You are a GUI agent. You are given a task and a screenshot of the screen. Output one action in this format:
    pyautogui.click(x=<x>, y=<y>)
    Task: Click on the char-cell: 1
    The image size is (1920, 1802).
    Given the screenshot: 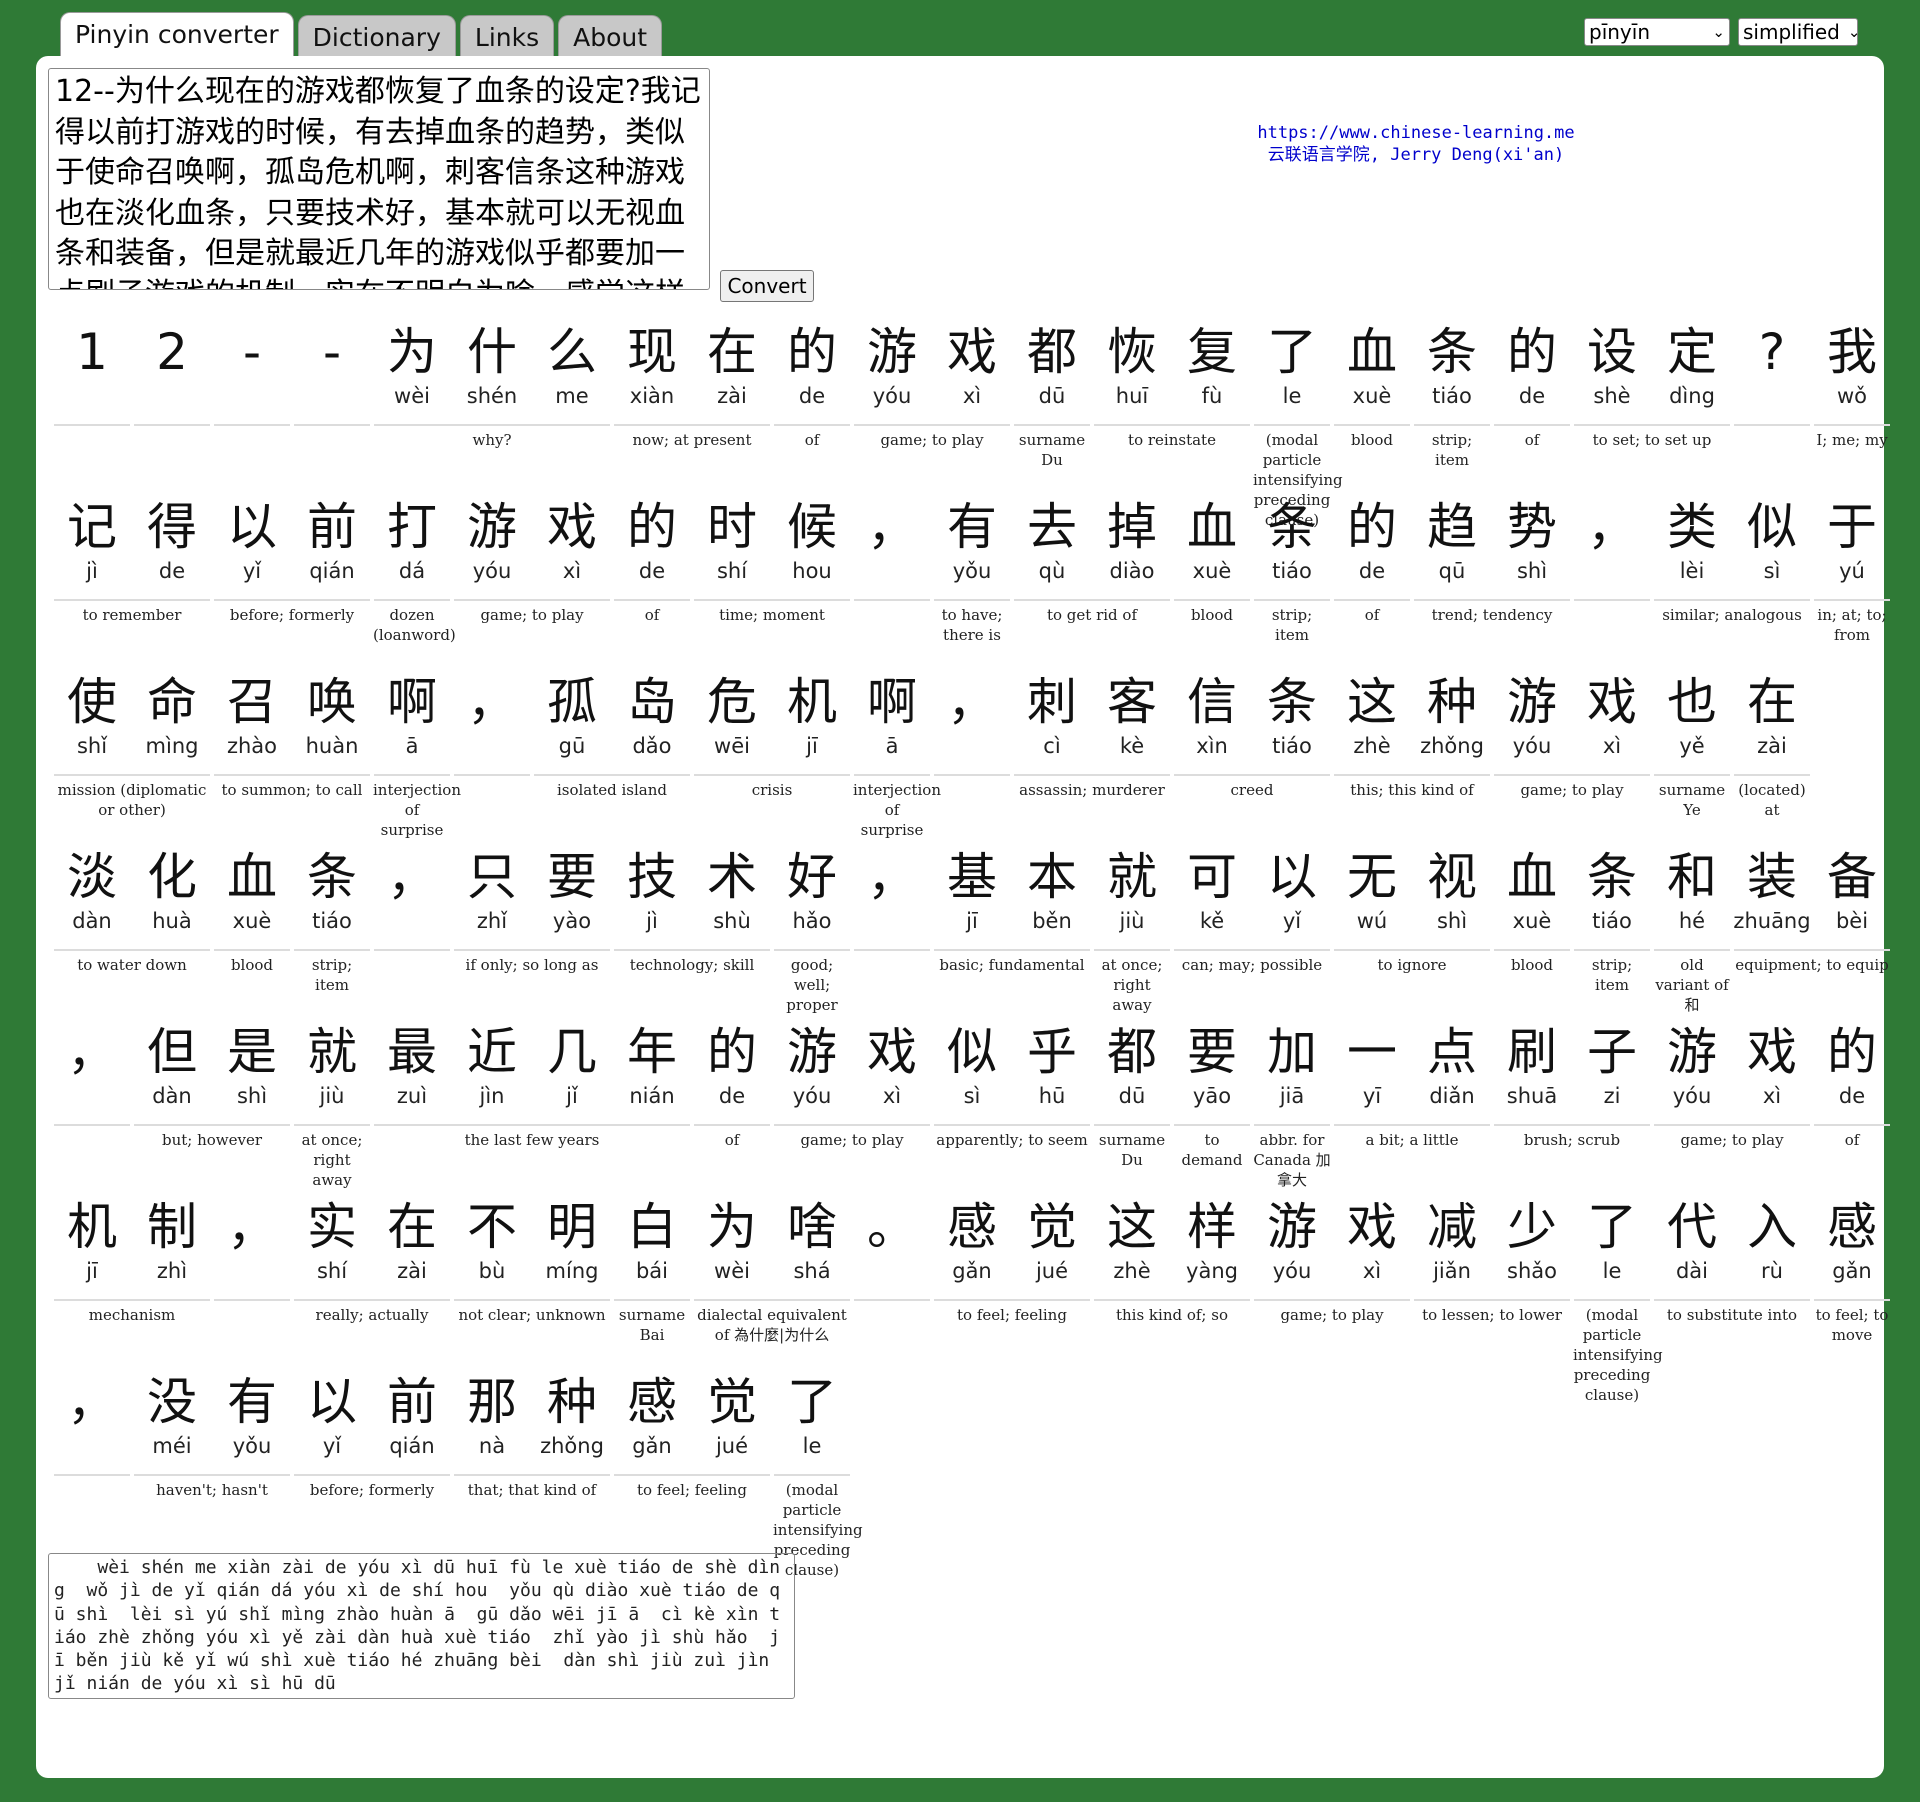 What is the action you would take?
    pyautogui.click(x=92, y=352)
    